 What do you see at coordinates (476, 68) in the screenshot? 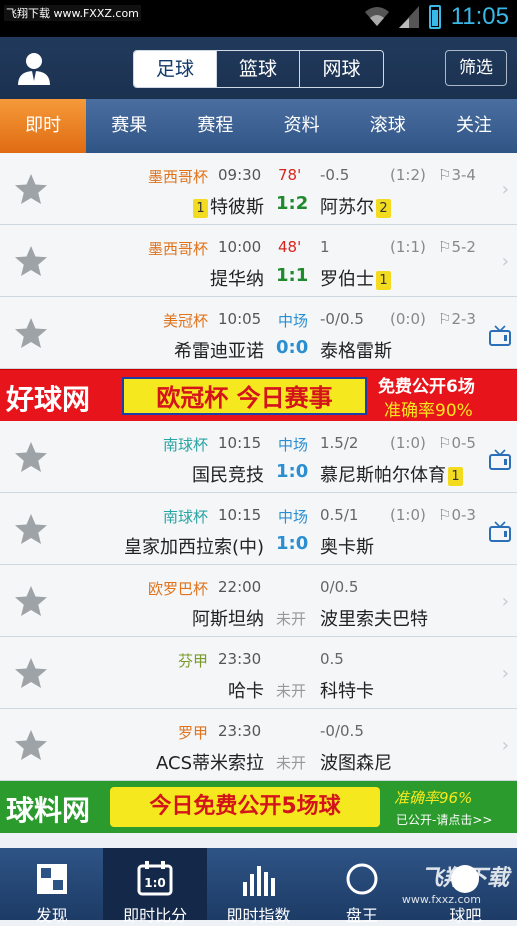
I see `filter-button: 筛选` at bounding box center [476, 68].